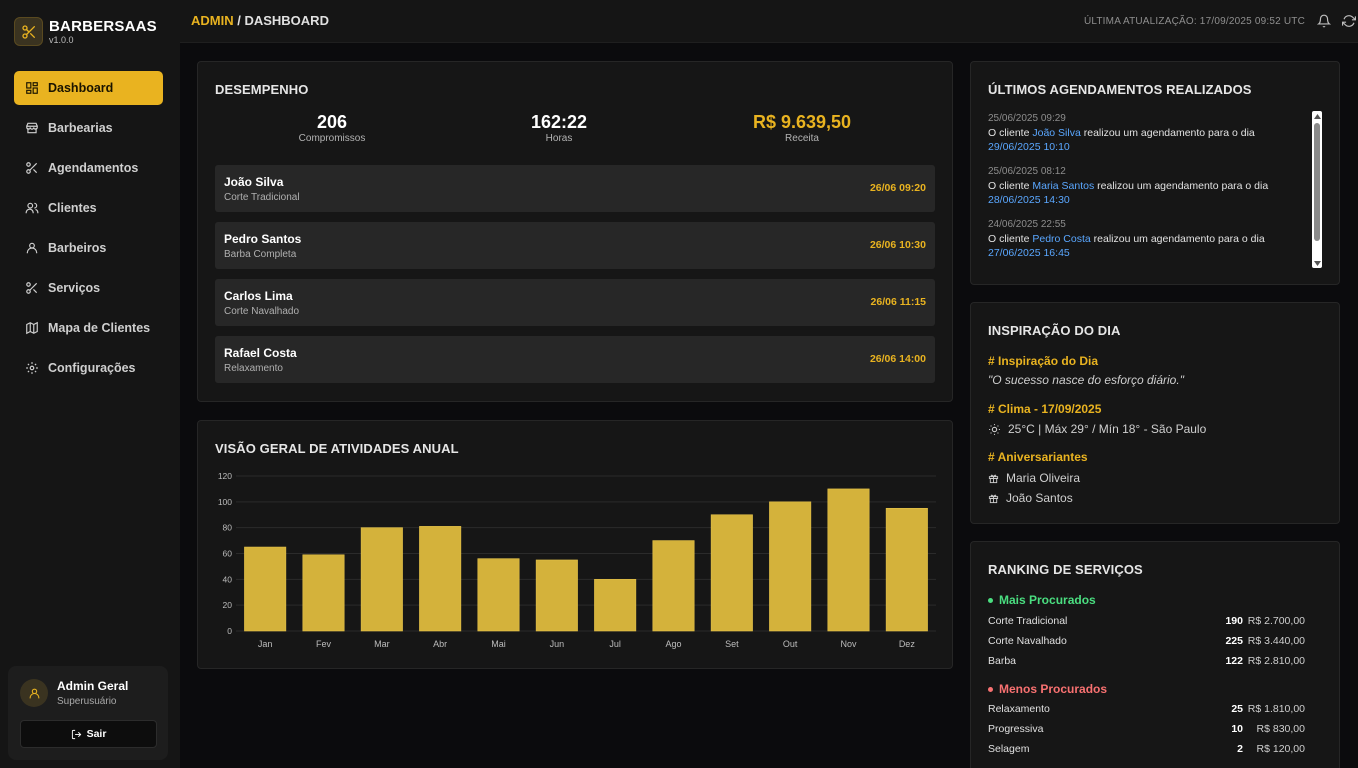 The height and width of the screenshot is (768, 1358). Describe the element at coordinates (265, 589) in the screenshot. I see `bar-jan` at that location.